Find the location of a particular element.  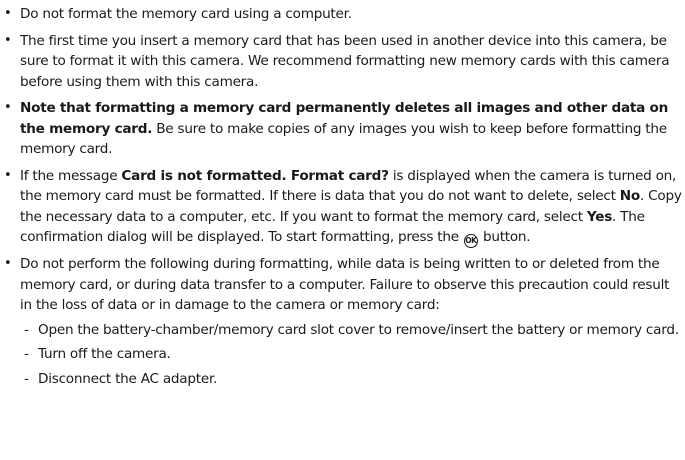

sub-item-text: Disconnect the AC adapter. is located at coordinates (128, 378).